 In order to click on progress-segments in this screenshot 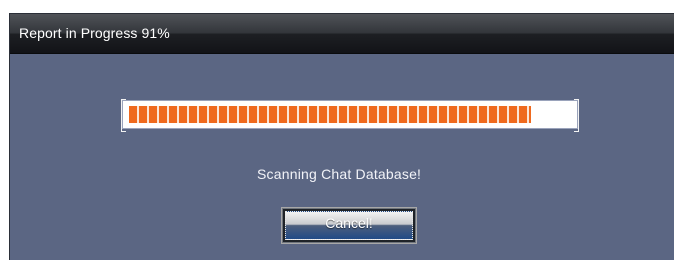, I will do `click(330, 114)`.